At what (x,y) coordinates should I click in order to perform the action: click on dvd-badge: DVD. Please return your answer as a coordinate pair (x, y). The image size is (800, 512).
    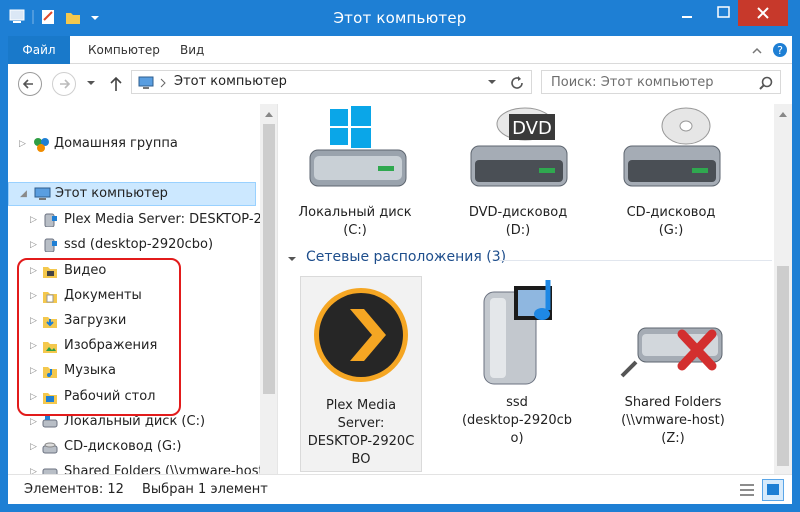
    Looking at the image, I should click on (532, 128).